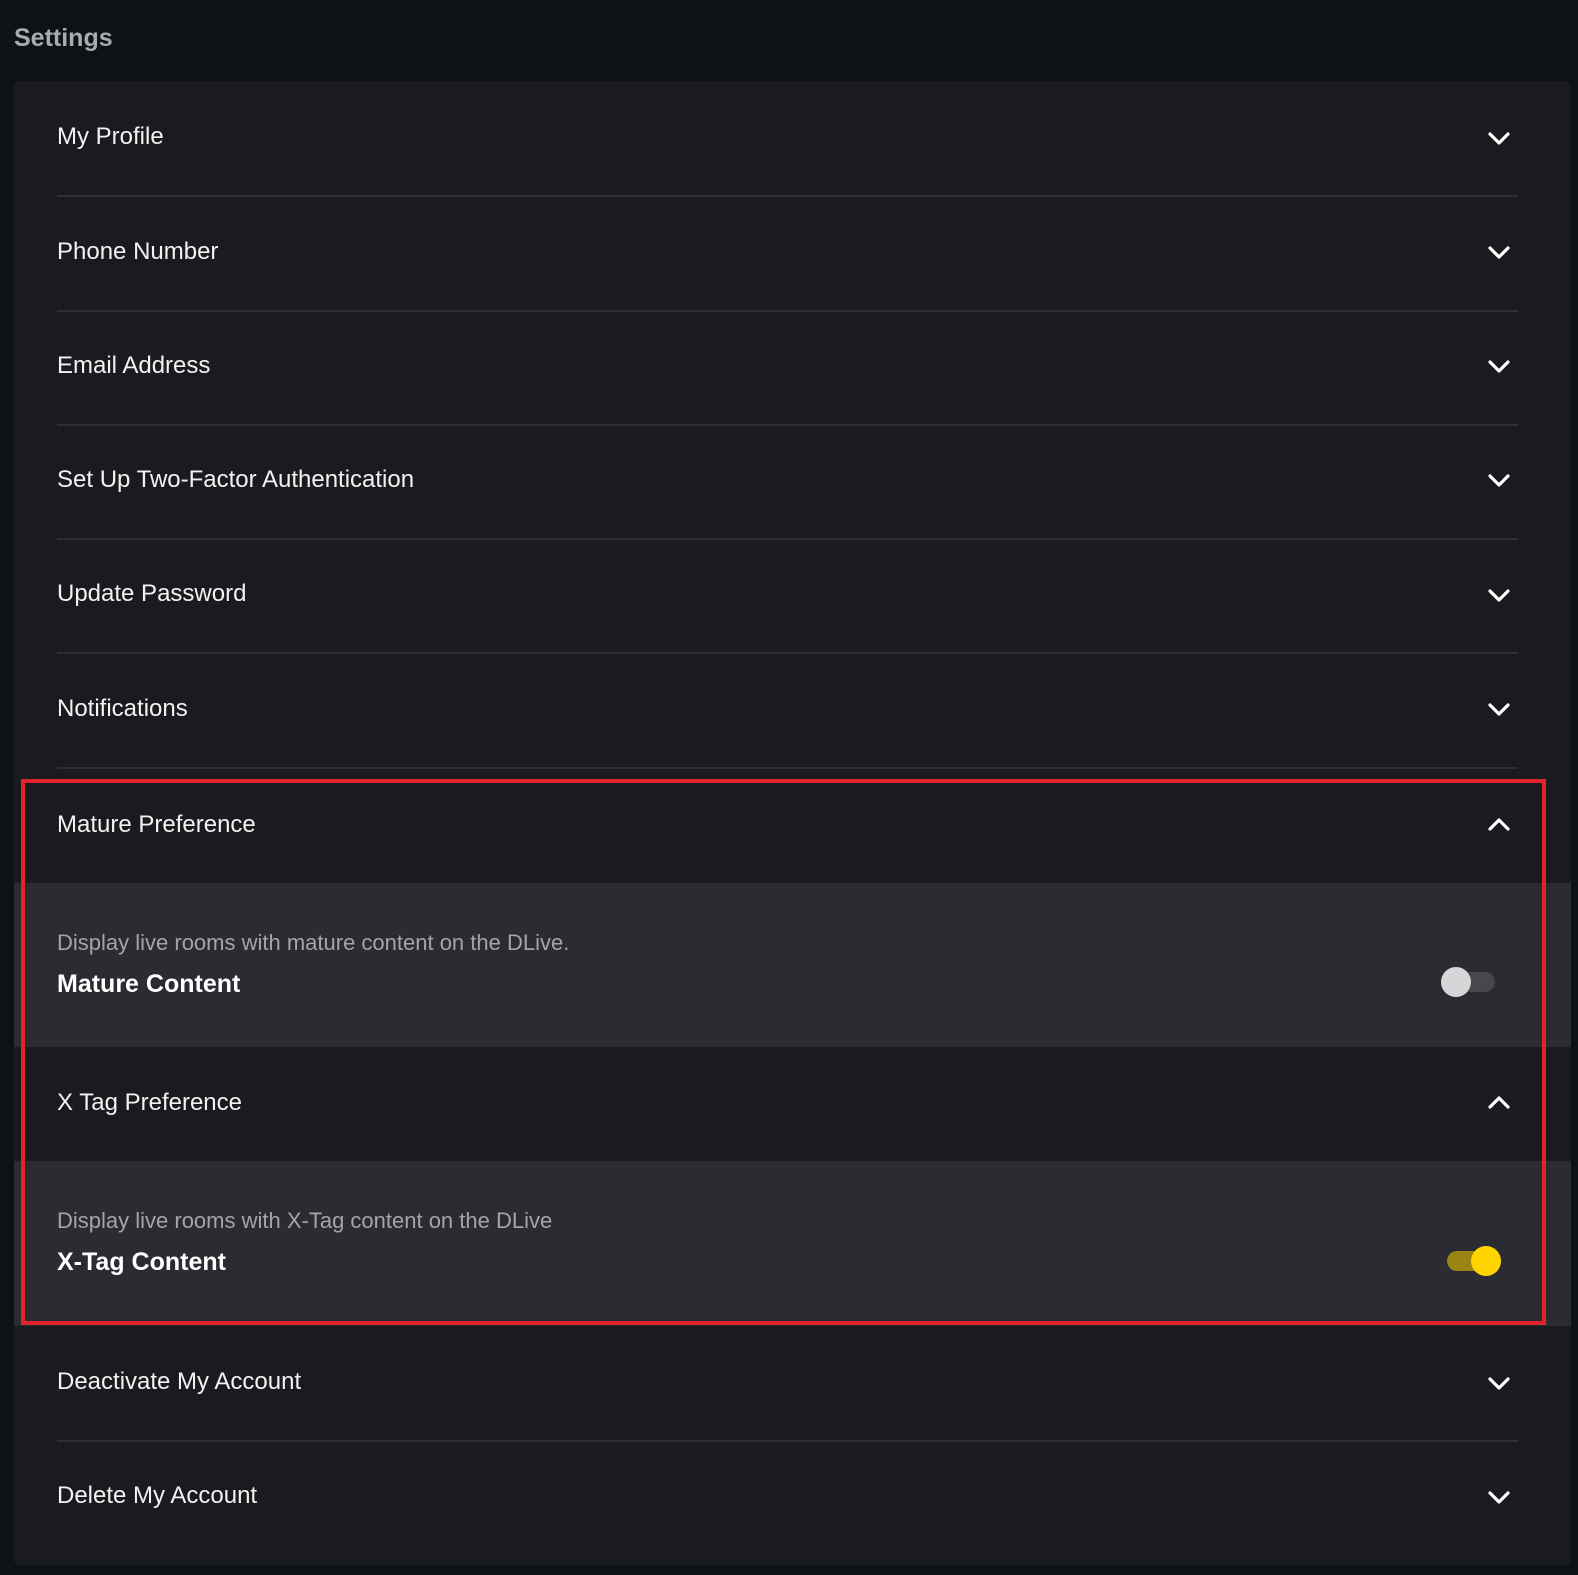 The image size is (1578, 1575). I want to click on settings-item-x-tag-preference: X Tag Preference, so click(792, 1104).